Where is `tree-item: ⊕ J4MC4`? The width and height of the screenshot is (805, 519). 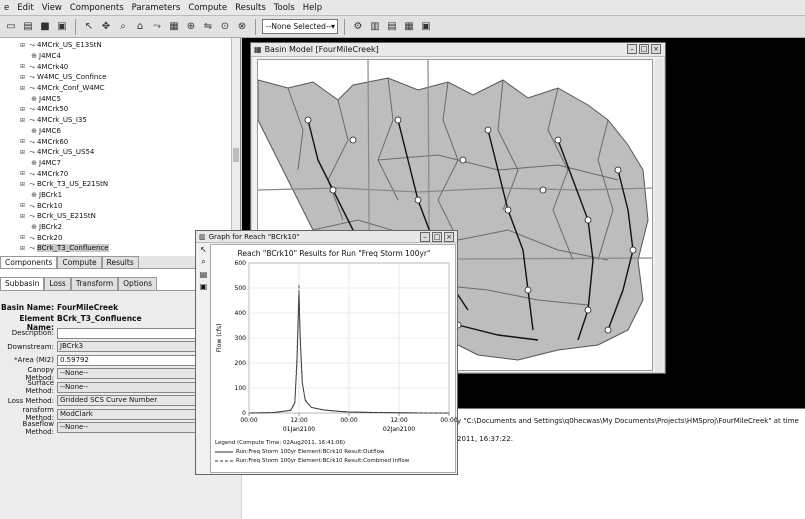 tree-item: ⊕ J4MC4 is located at coordinates (116, 56).